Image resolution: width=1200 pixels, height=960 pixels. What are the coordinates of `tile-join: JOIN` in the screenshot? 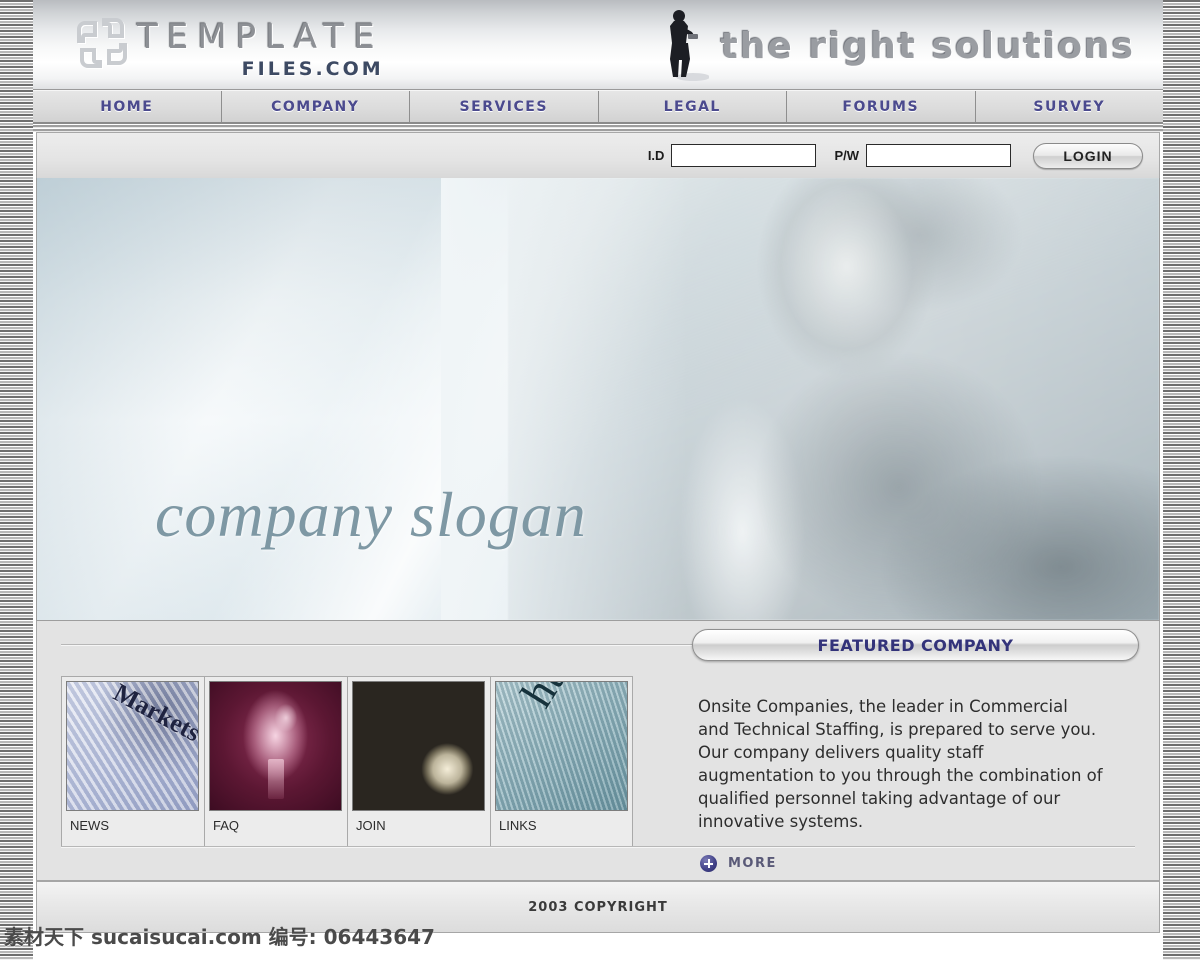 It's located at (418, 762).